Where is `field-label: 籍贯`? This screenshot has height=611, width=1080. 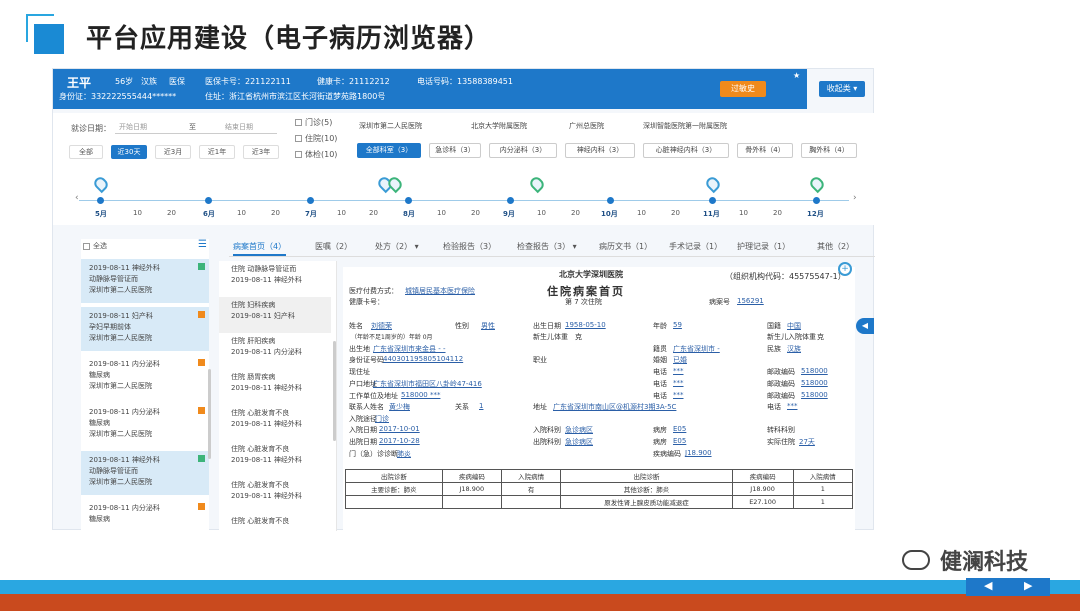 field-label: 籍贯 is located at coordinates (660, 349).